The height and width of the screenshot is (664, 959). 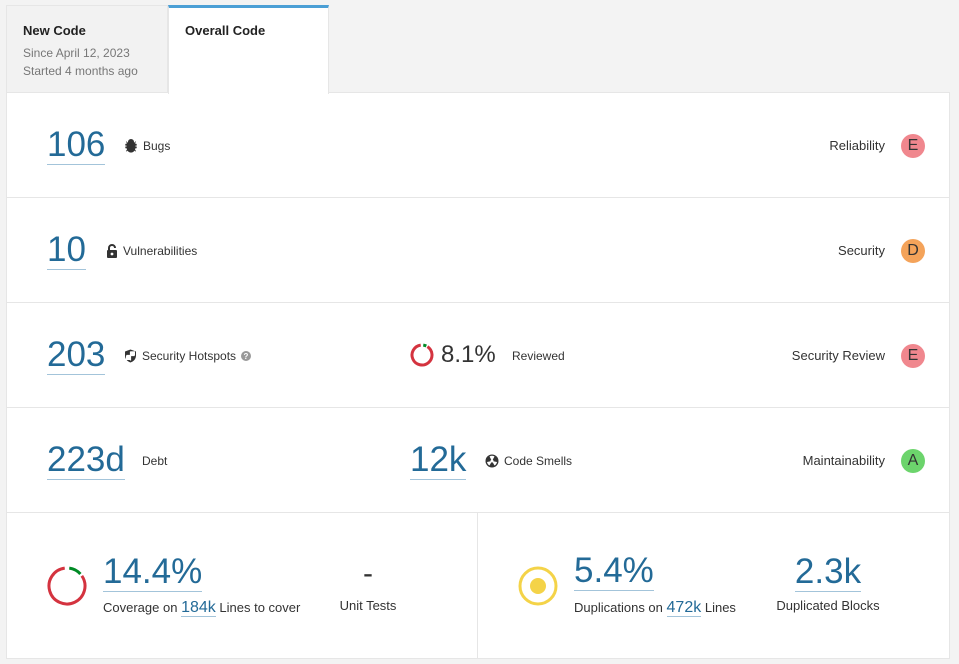 I want to click on vulnerabilities-label: Vulnerabilities, so click(x=160, y=251).